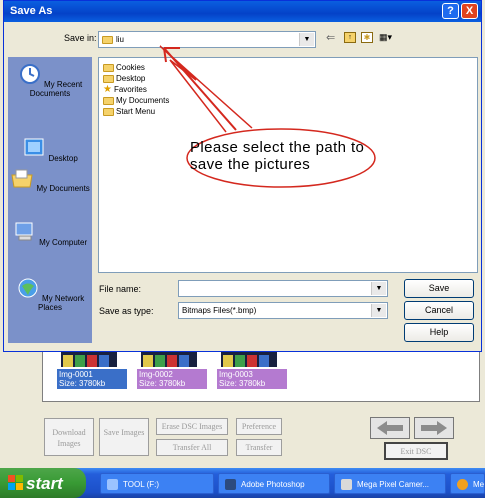 Image resolution: width=485 pixels, height=498 pixels. What do you see at coordinates (69, 437) in the screenshot?
I see `download-images-button: Download Images` at bounding box center [69, 437].